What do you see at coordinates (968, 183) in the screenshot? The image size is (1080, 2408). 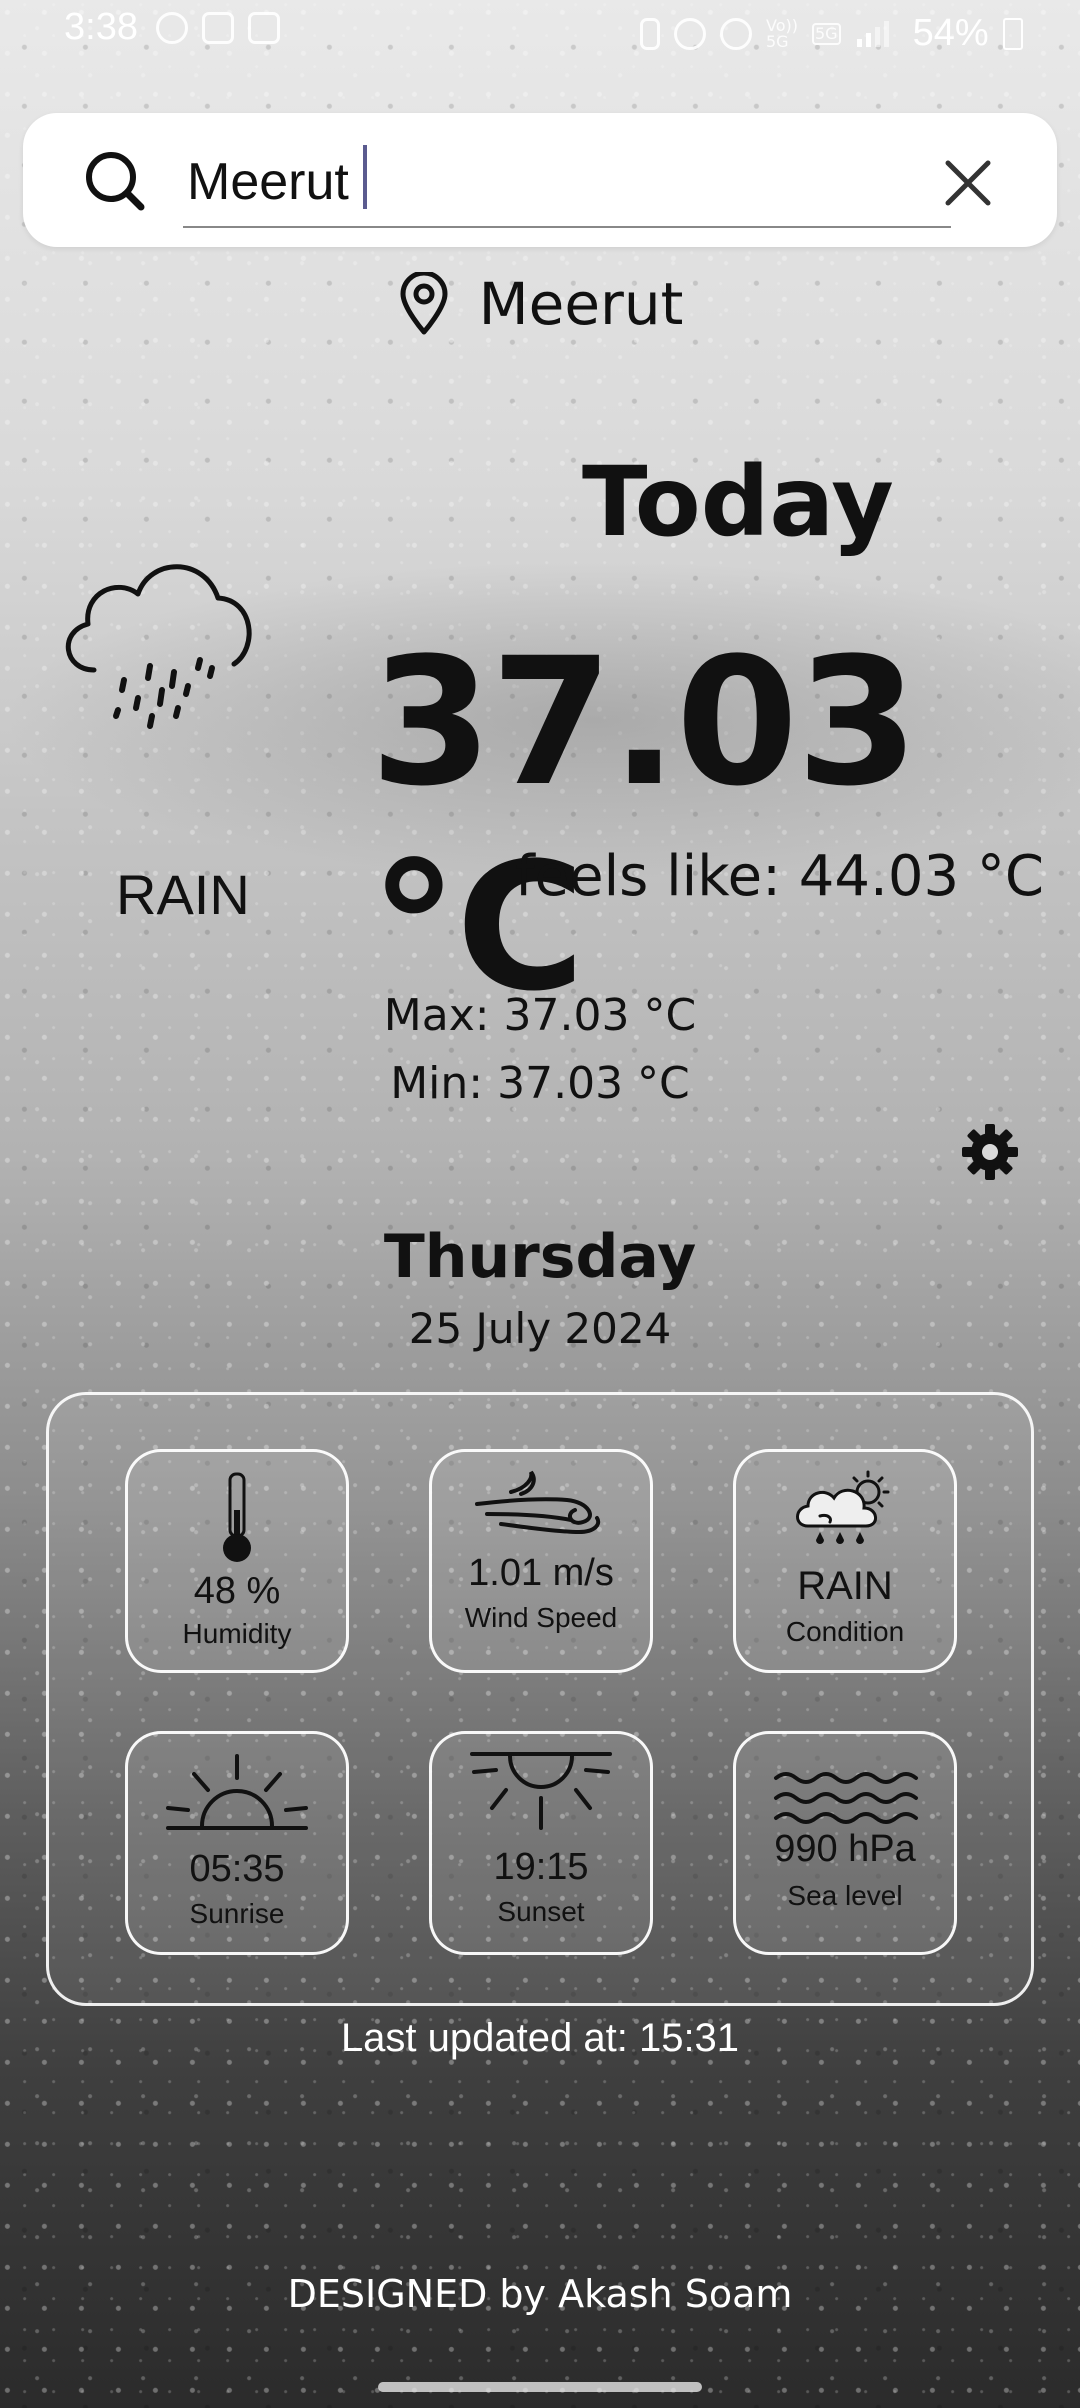 I see `clear-search-icon` at bounding box center [968, 183].